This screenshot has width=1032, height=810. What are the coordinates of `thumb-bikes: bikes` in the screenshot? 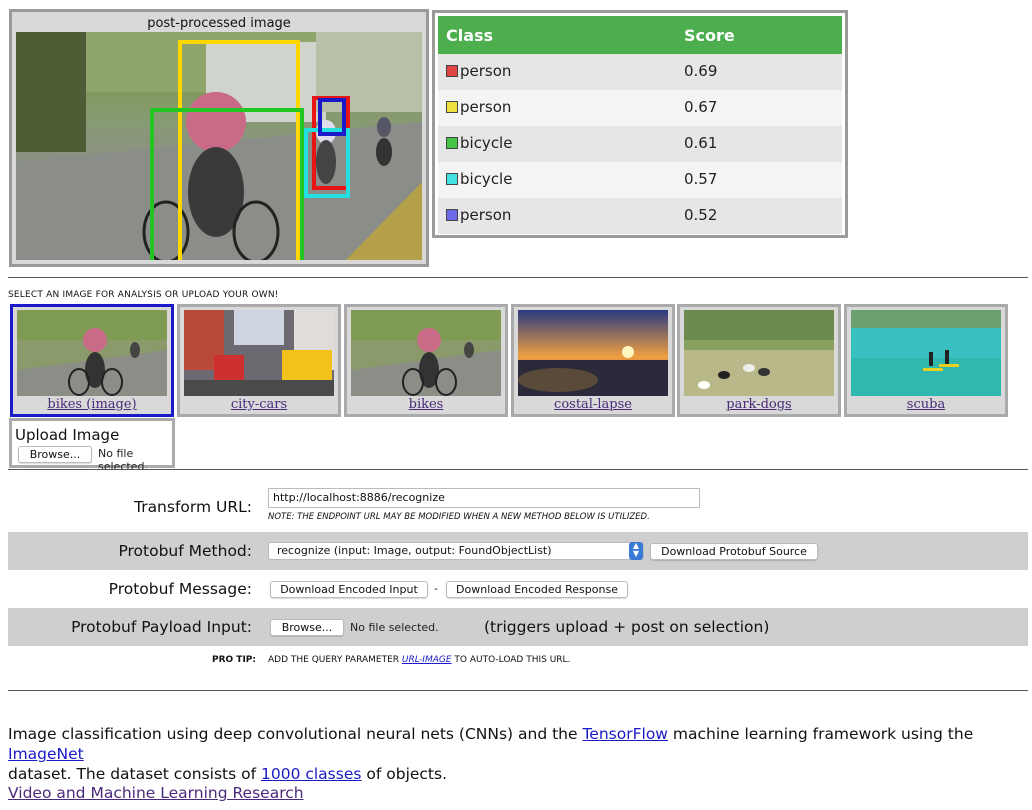 It's located at (426, 360).